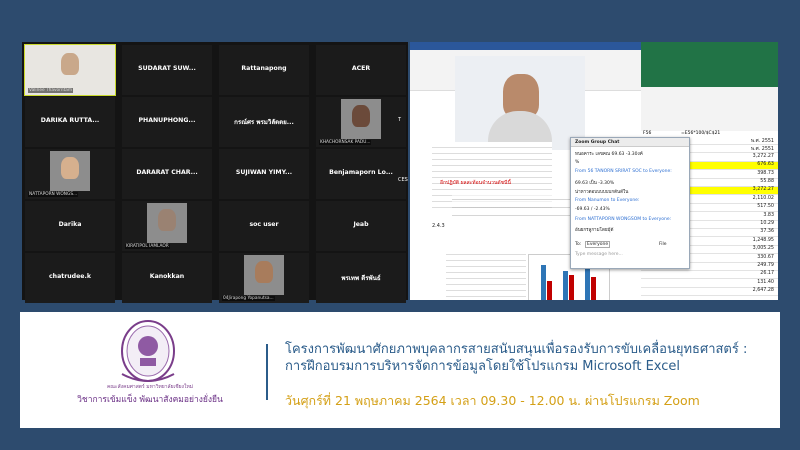 Image resolution: width=800 pixels, height=450 pixels. I want to click on logo-faculty-name: คณะสังคมศาสตร์ มหาวิทยาลัยเชียงใหม่, so click(150, 387).